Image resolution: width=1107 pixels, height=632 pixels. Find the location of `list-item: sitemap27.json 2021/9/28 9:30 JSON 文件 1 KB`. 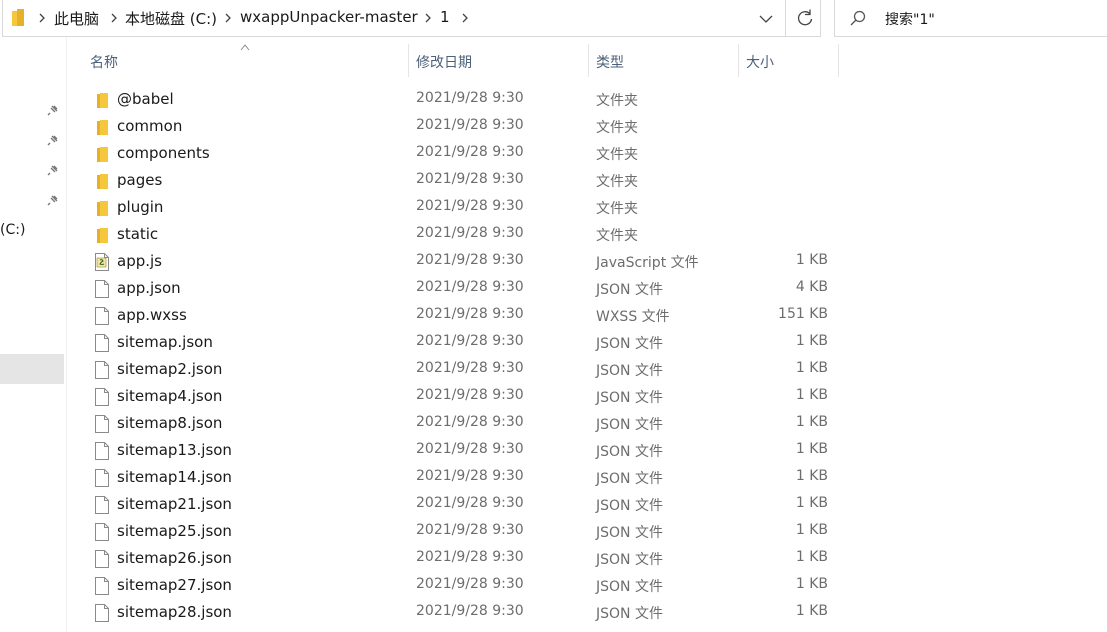

list-item: sitemap27.json 2021/9/28 9:30 JSON 文件 1 KB is located at coordinates (463, 585).